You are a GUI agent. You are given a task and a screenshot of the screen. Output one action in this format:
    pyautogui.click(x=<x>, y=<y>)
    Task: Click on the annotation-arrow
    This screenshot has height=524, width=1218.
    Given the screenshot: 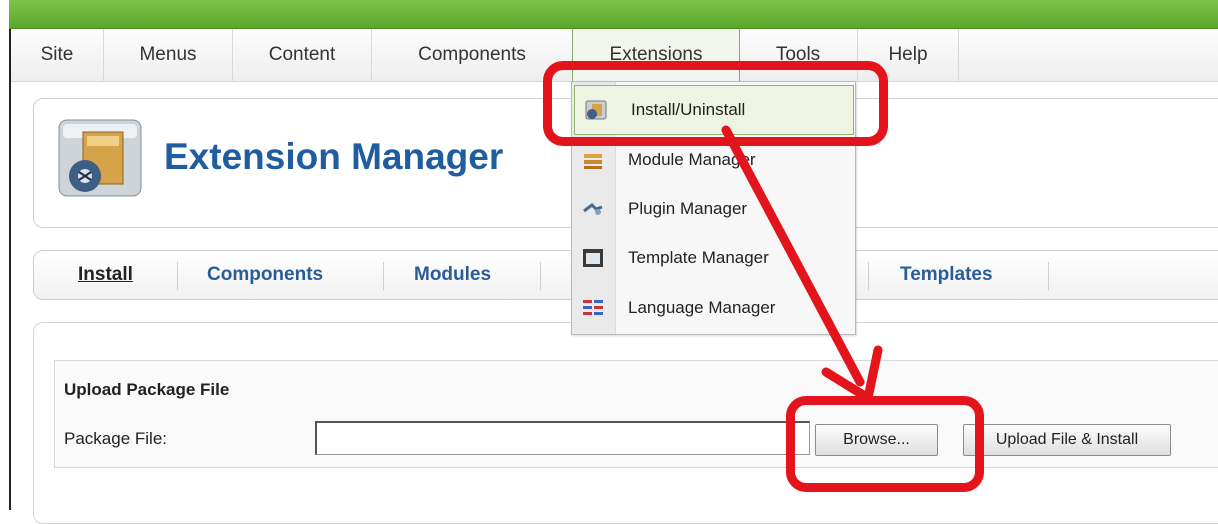 What is the action you would take?
    pyautogui.click(x=802, y=264)
    